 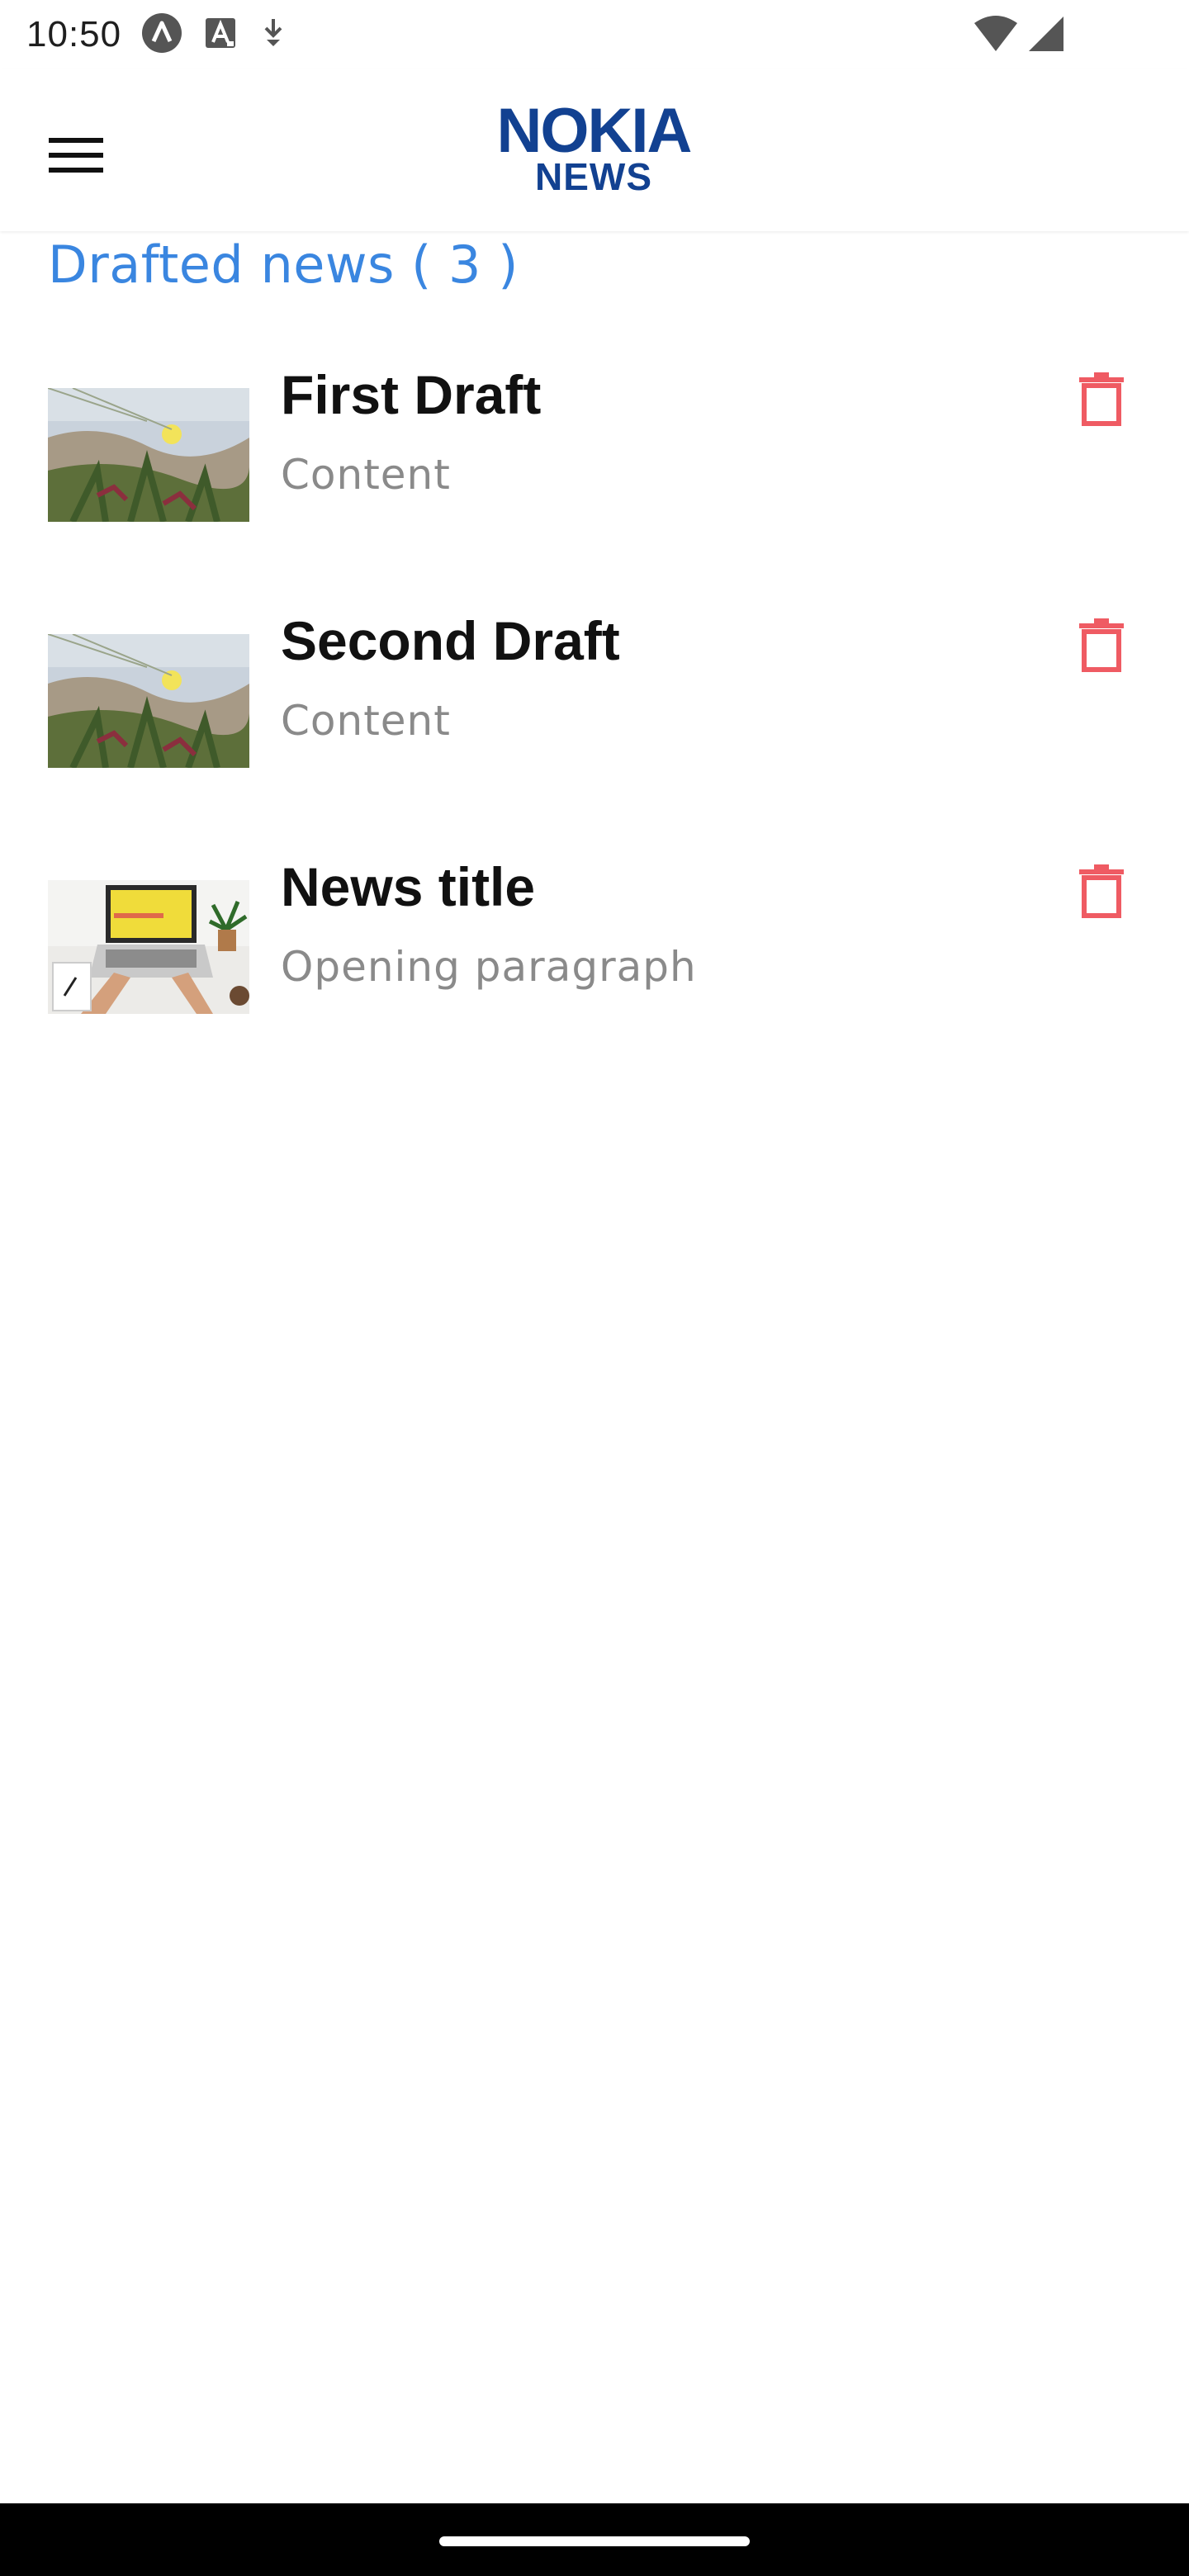 What do you see at coordinates (283, 264) in the screenshot?
I see `section-title: Drafted news ( 3 )` at bounding box center [283, 264].